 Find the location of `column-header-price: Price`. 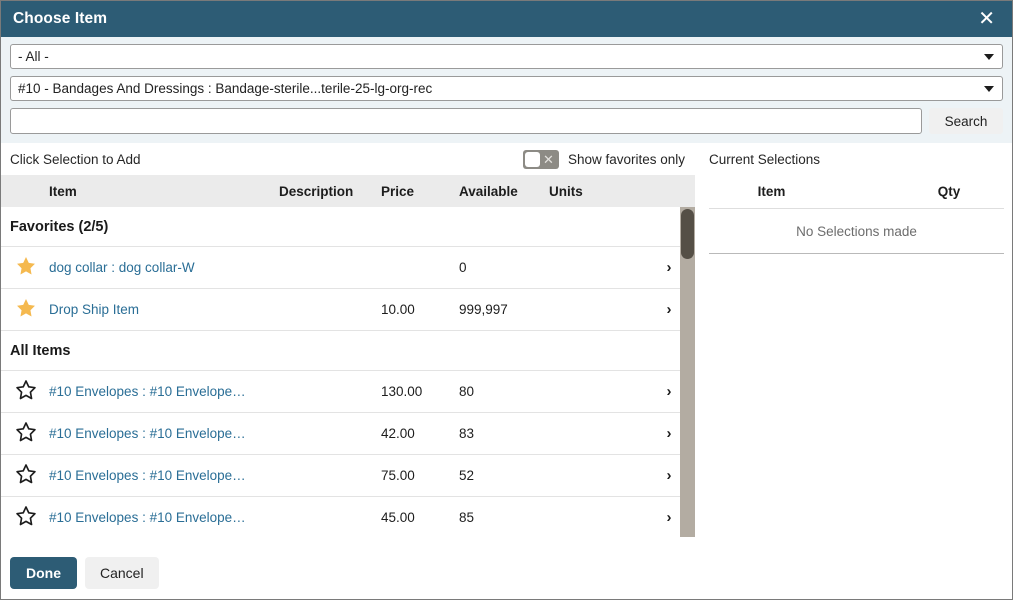

column-header-price: Price is located at coordinates (398, 191).